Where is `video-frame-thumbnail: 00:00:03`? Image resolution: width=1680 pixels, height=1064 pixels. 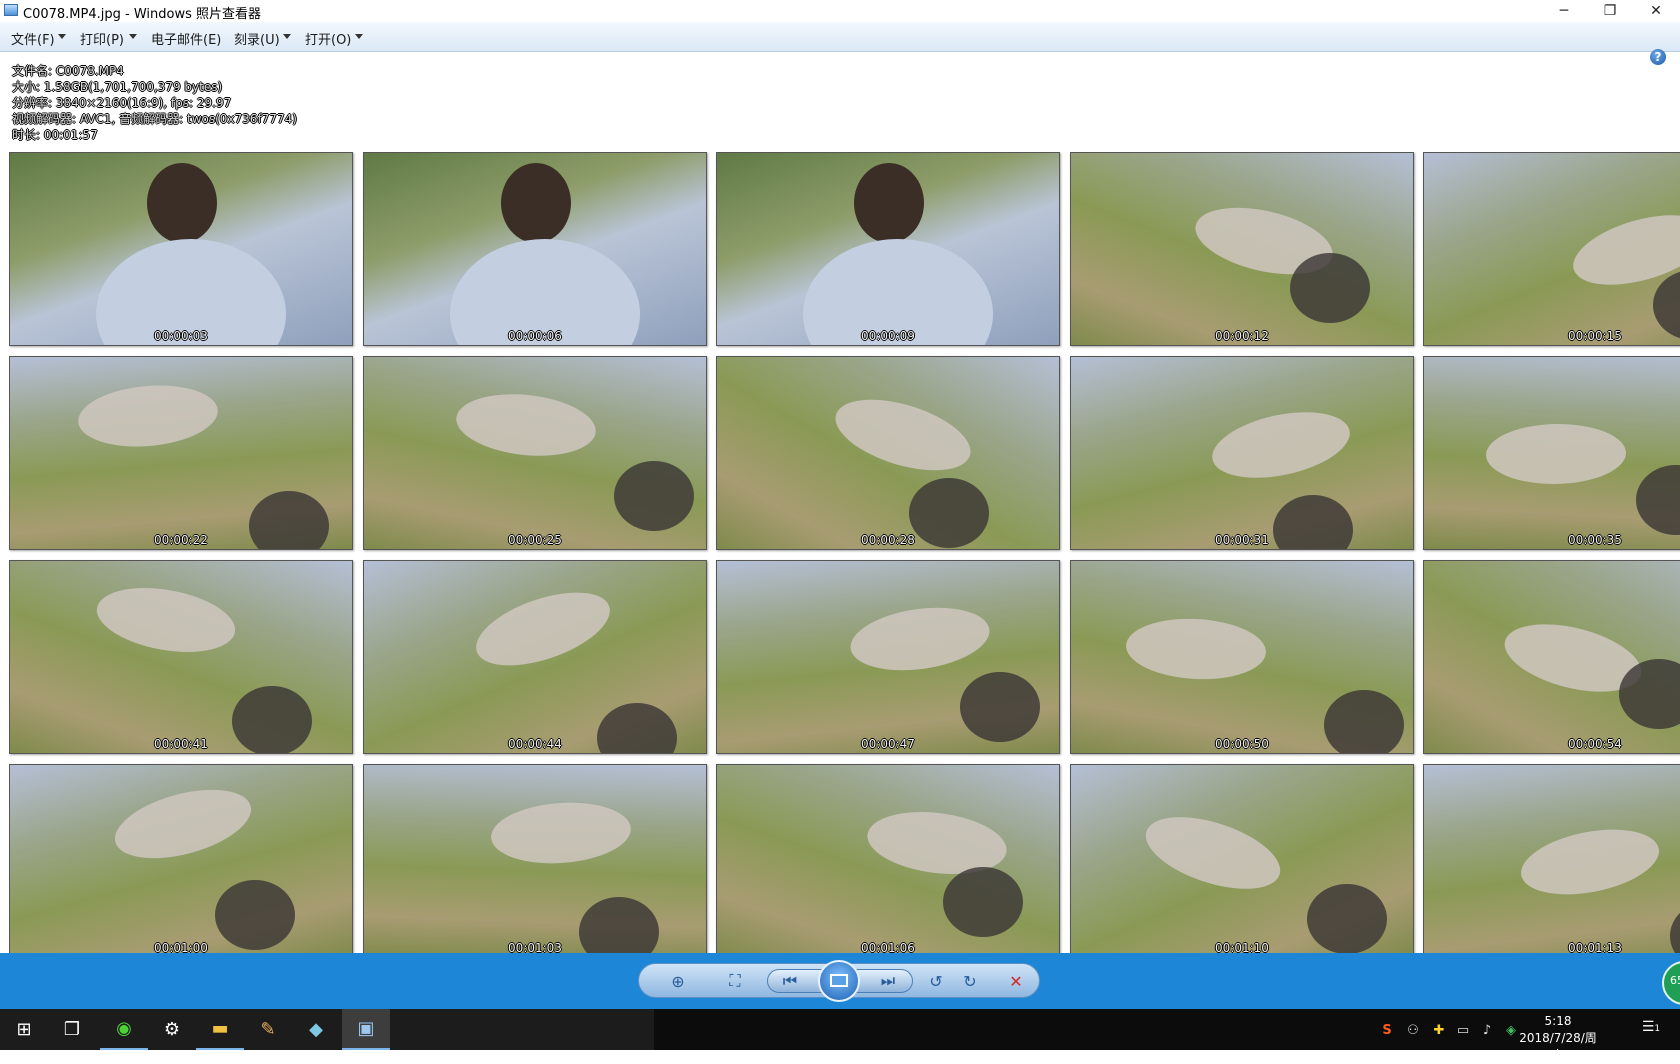 video-frame-thumbnail: 00:00:03 is located at coordinates (181, 249).